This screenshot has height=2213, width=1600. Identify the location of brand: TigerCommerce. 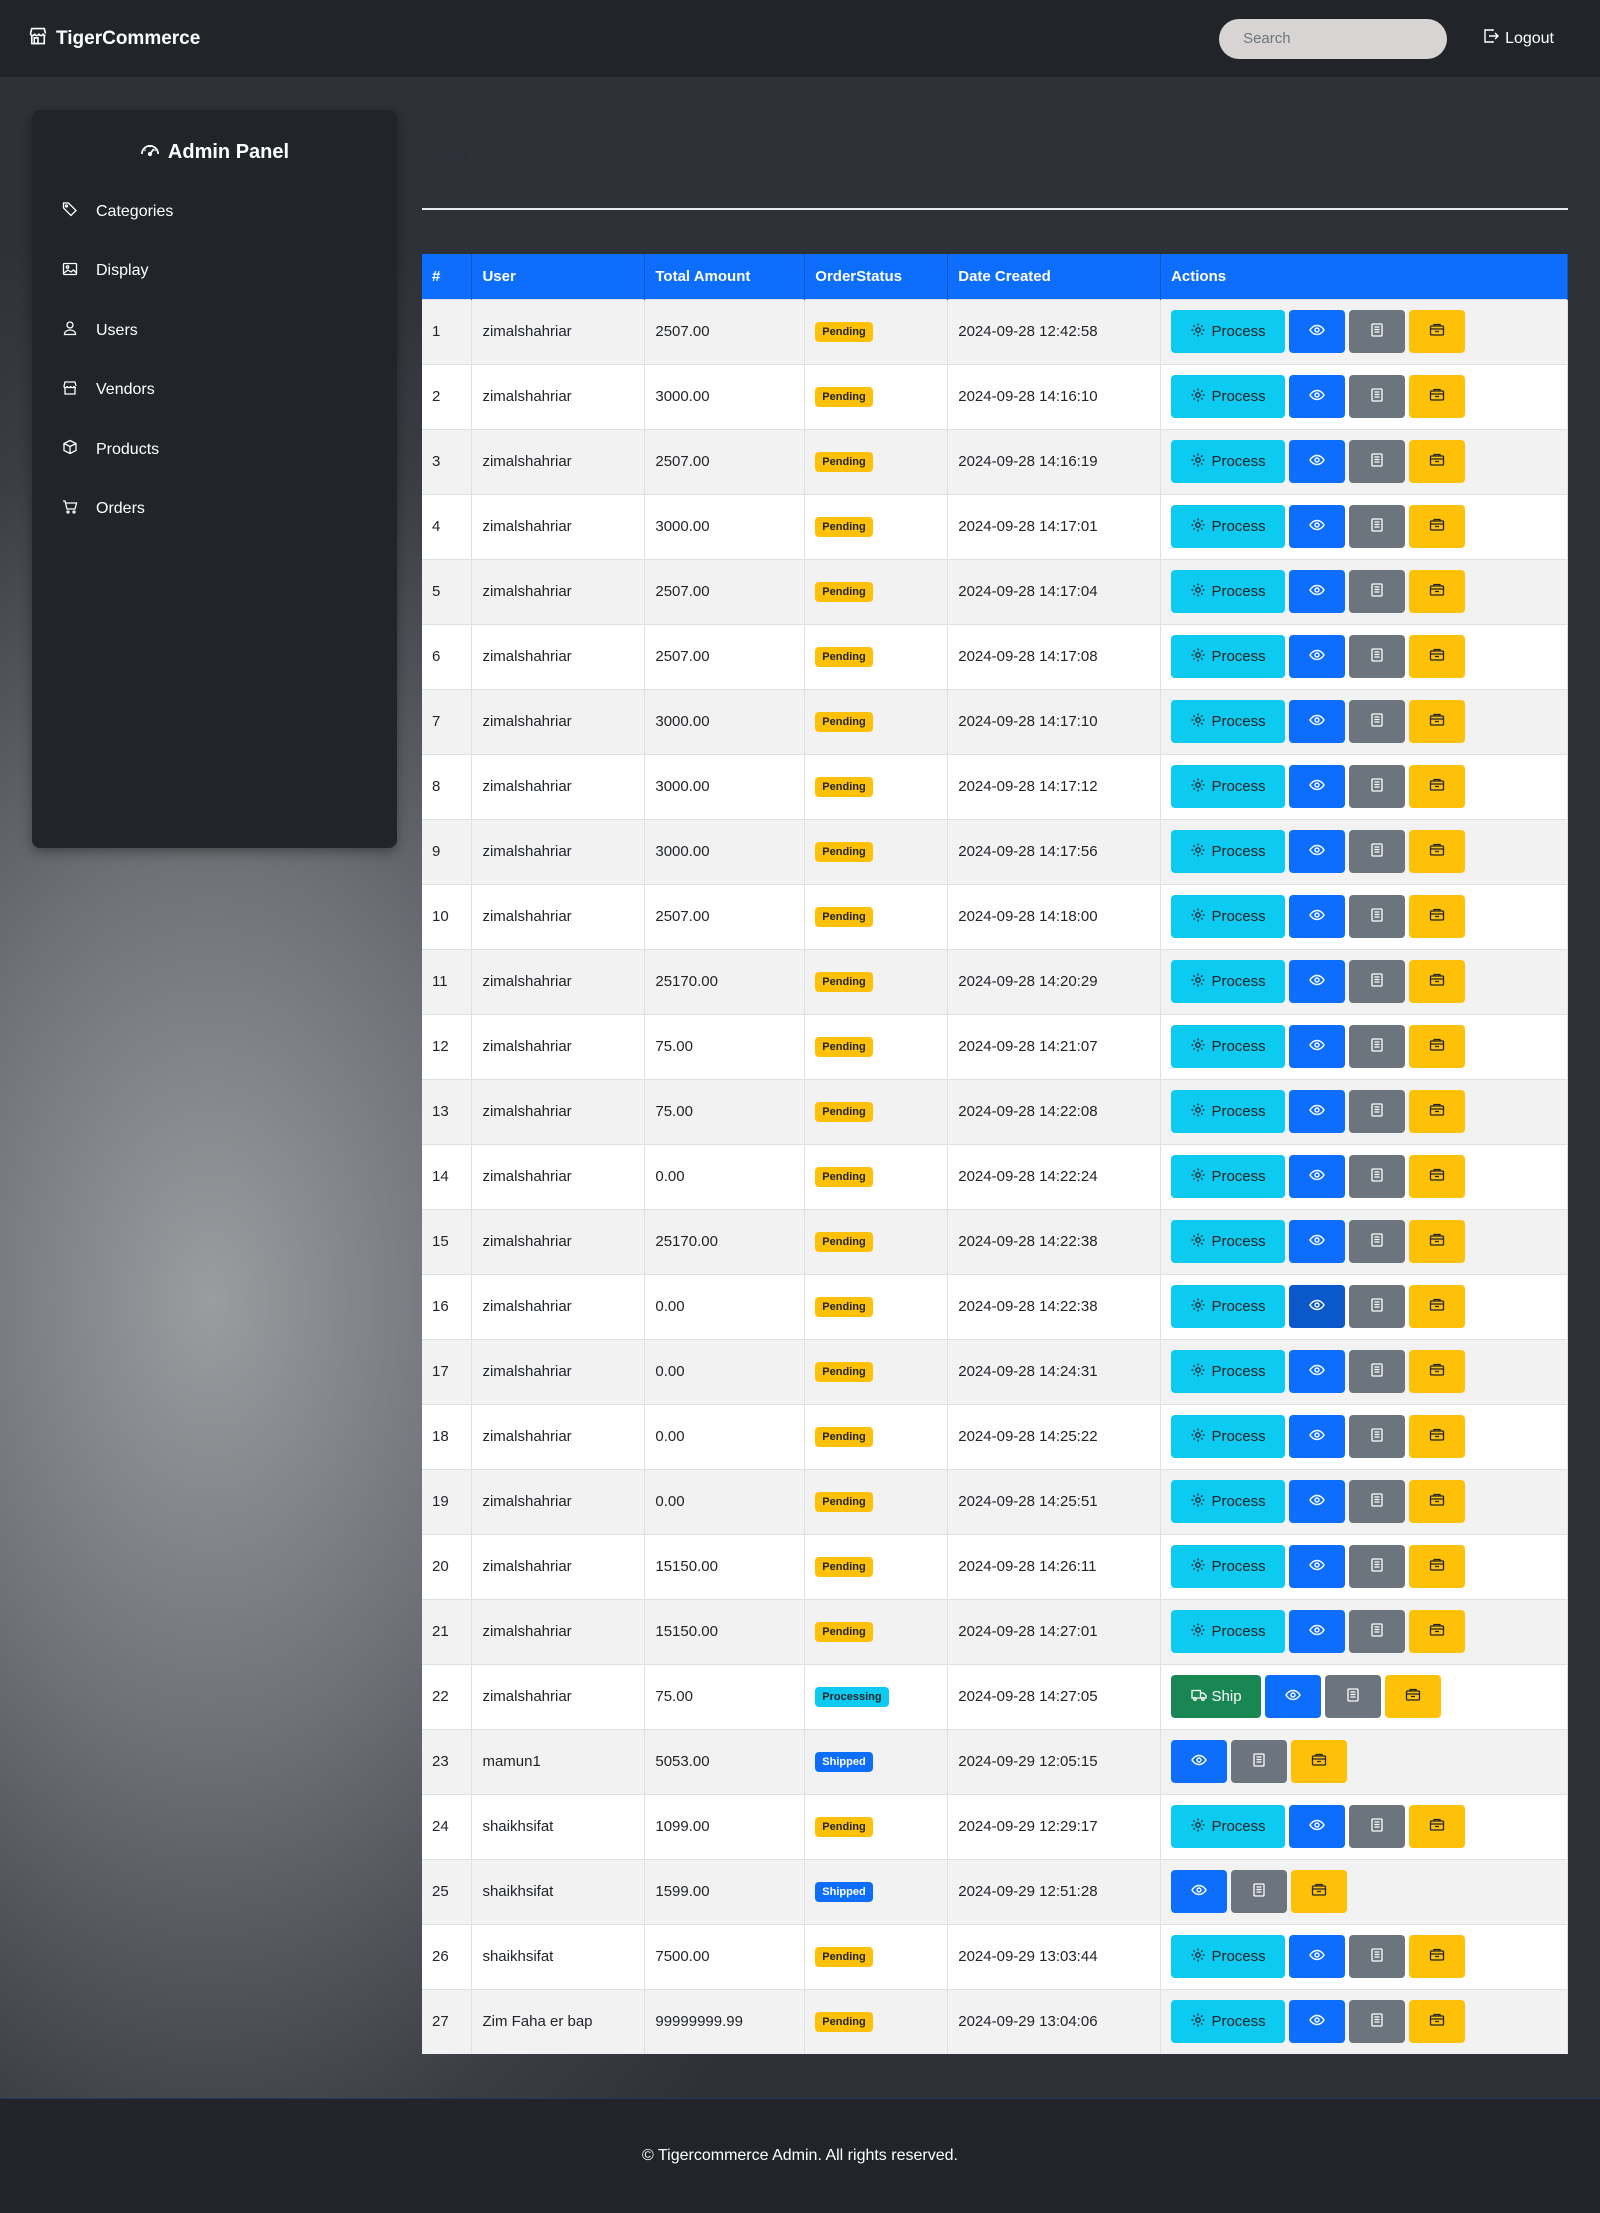
(114, 39).